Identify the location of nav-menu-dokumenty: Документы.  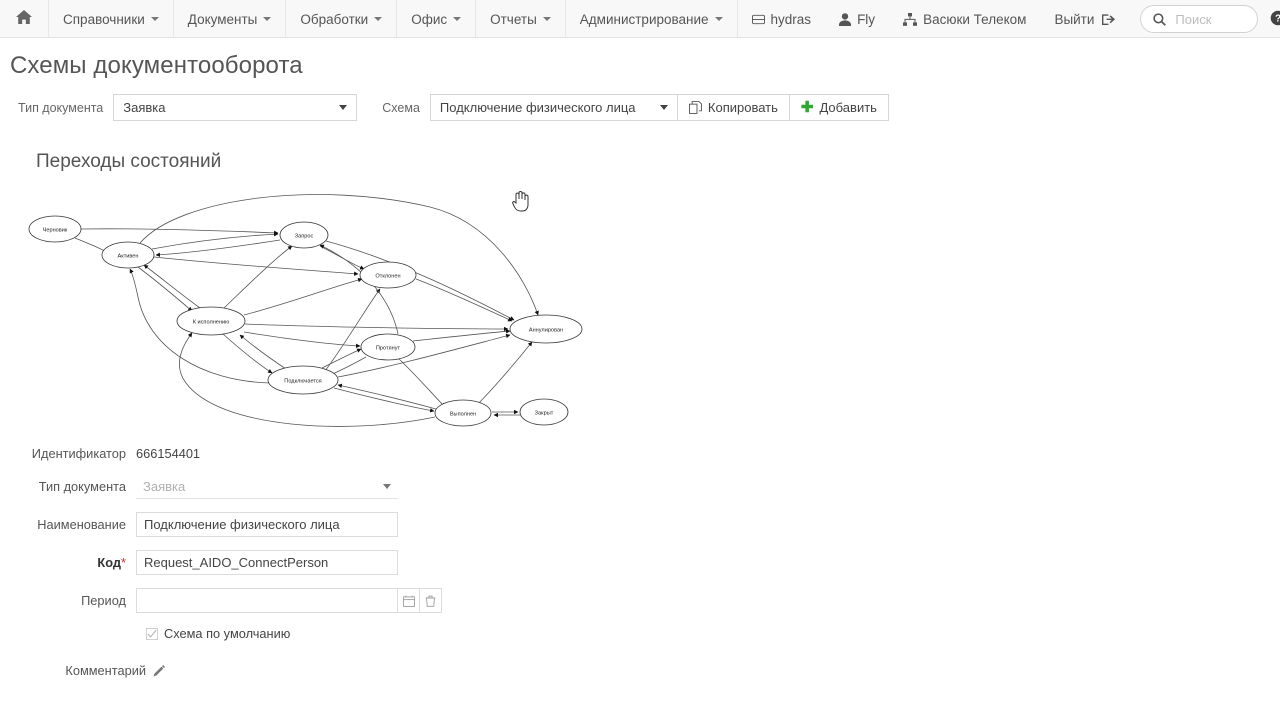
(230, 19).